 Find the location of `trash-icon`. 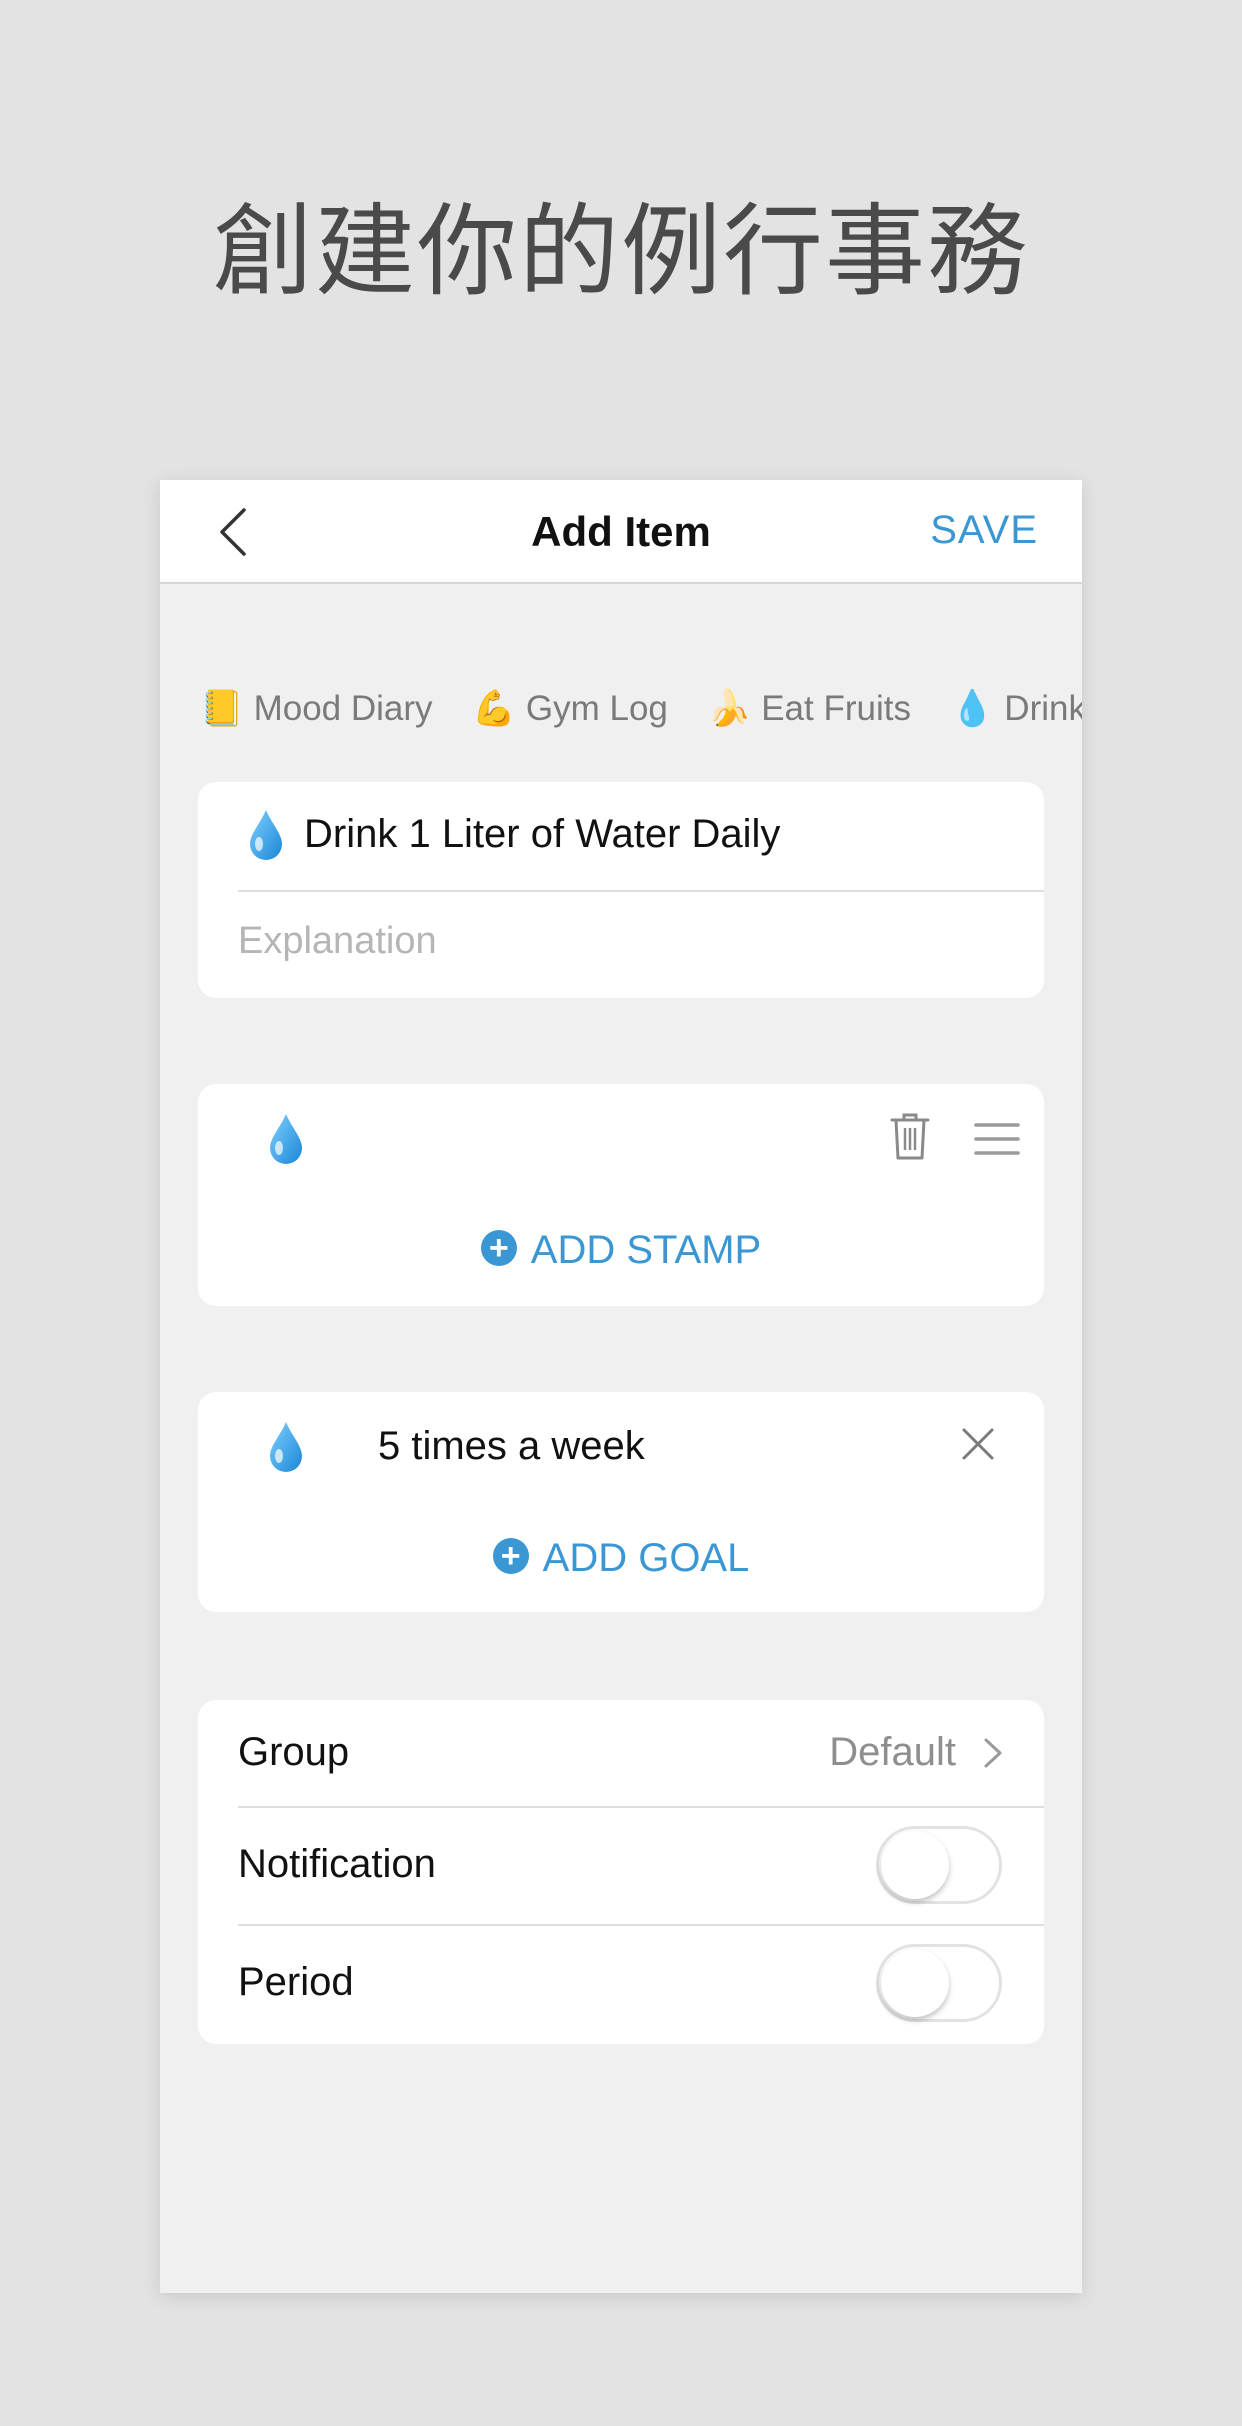

trash-icon is located at coordinates (910, 1136).